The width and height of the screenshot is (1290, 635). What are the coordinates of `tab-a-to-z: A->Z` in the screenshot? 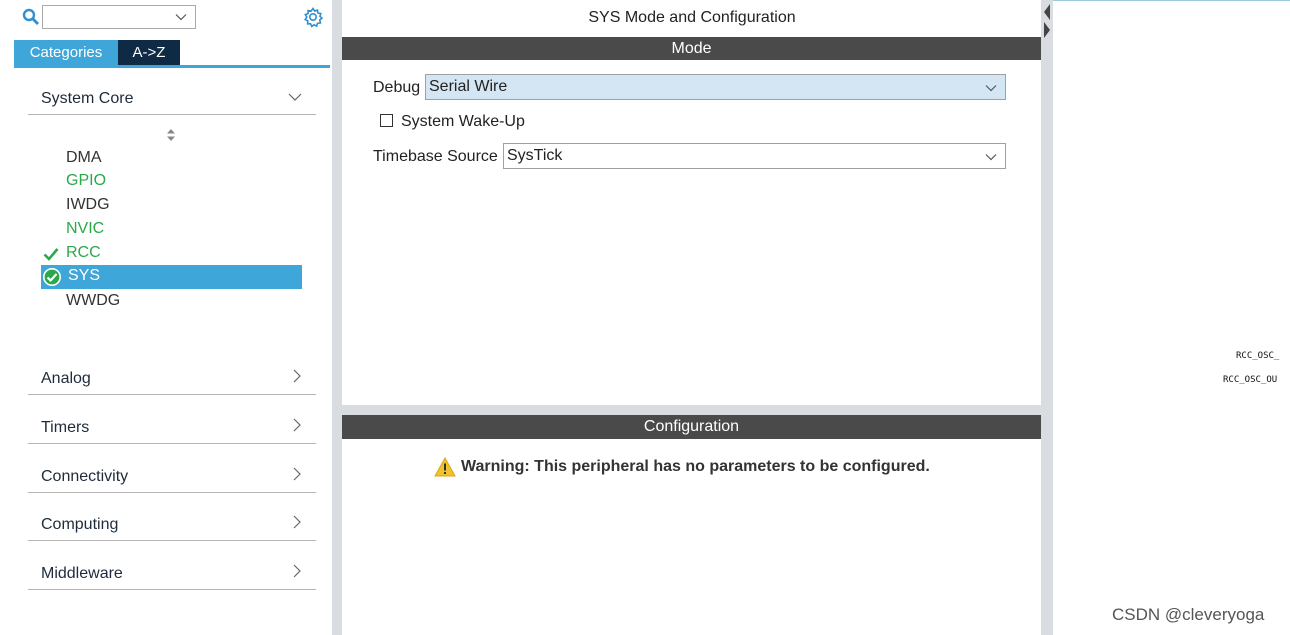 It's located at (149, 53).